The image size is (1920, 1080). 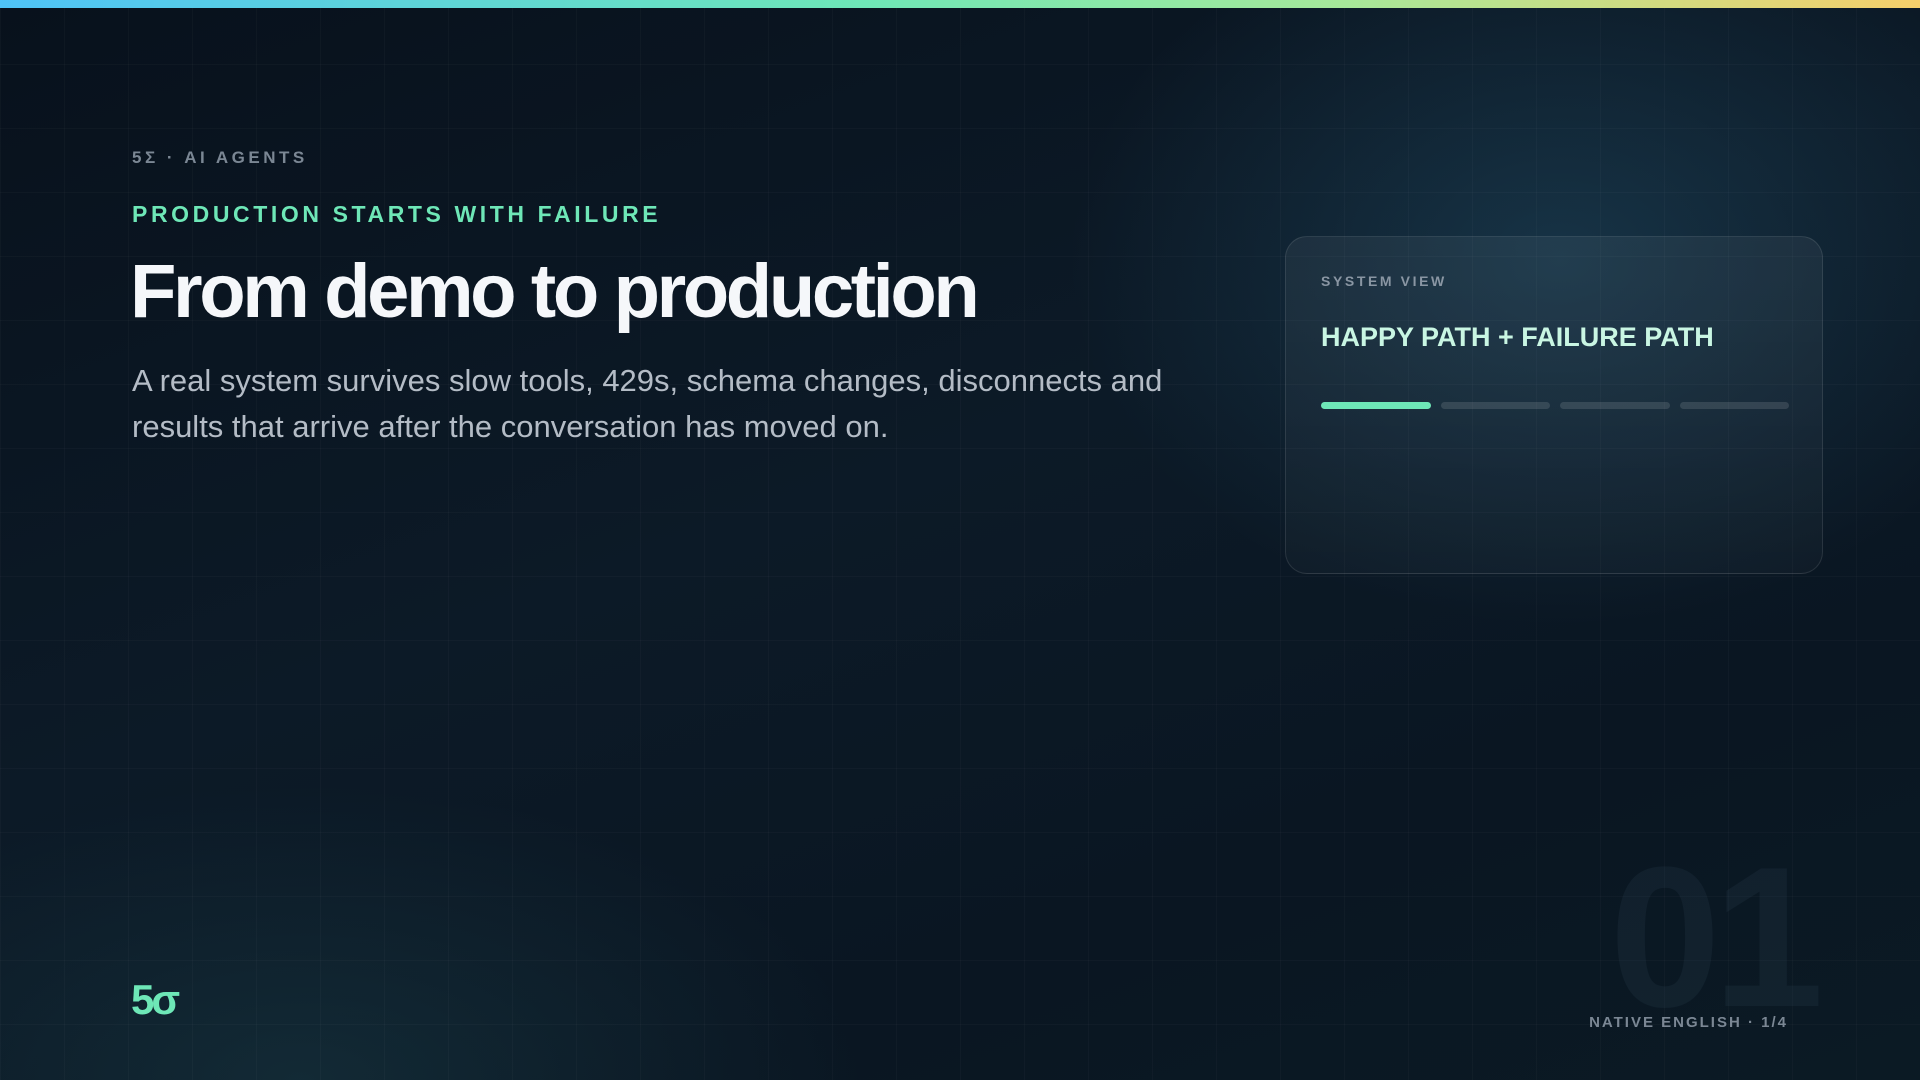 What do you see at coordinates (960, 4) in the screenshot?
I see `top-gradient-bar` at bounding box center [960, 4].